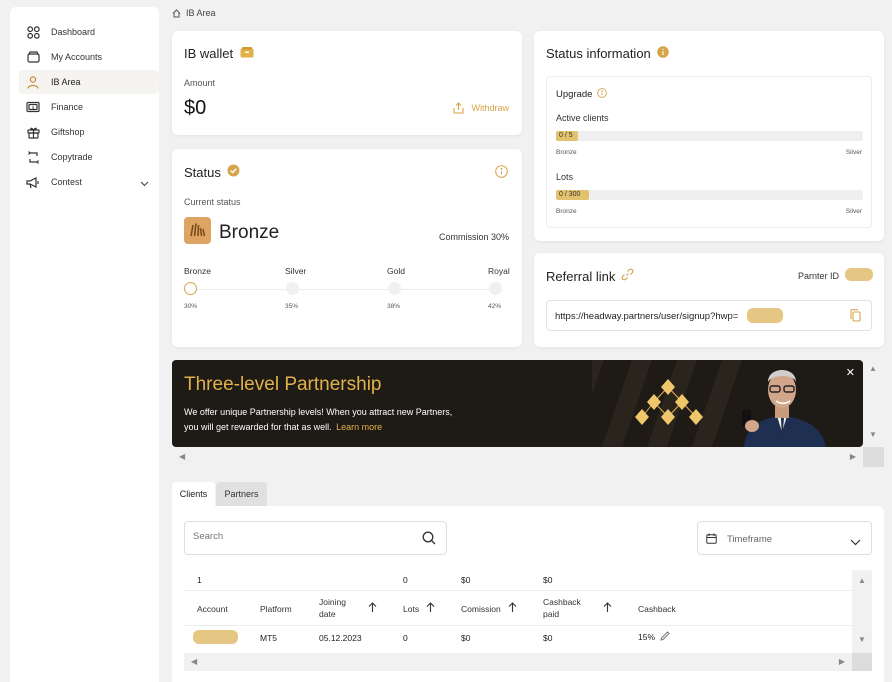  I want to click on sidebar-item-contest: Contest, so click(89, 182).